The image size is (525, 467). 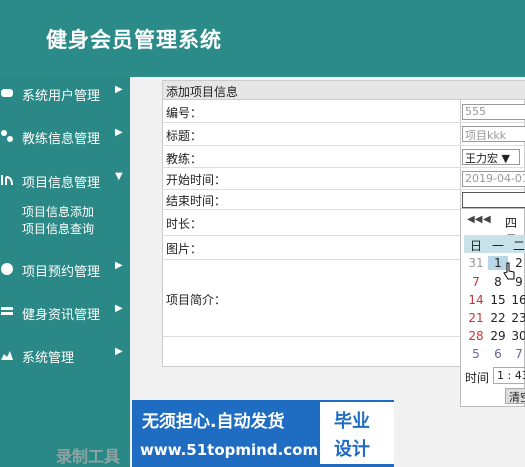 What do you see at coordinates (7, 180) in the screenshot?
I see `project-icon` at bounding box center [7, 180].